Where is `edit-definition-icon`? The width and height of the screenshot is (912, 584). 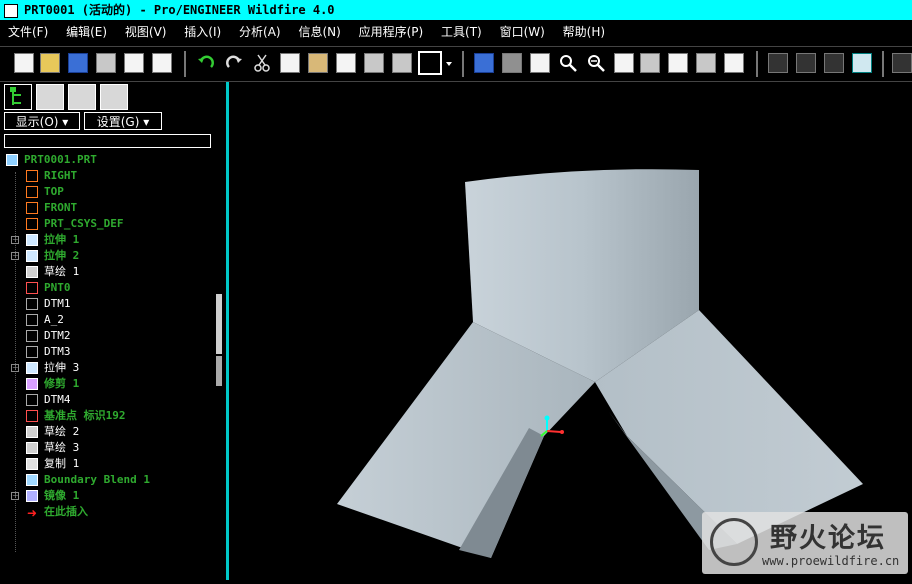 edit-definition-icon is located at coordinates (402, 63).